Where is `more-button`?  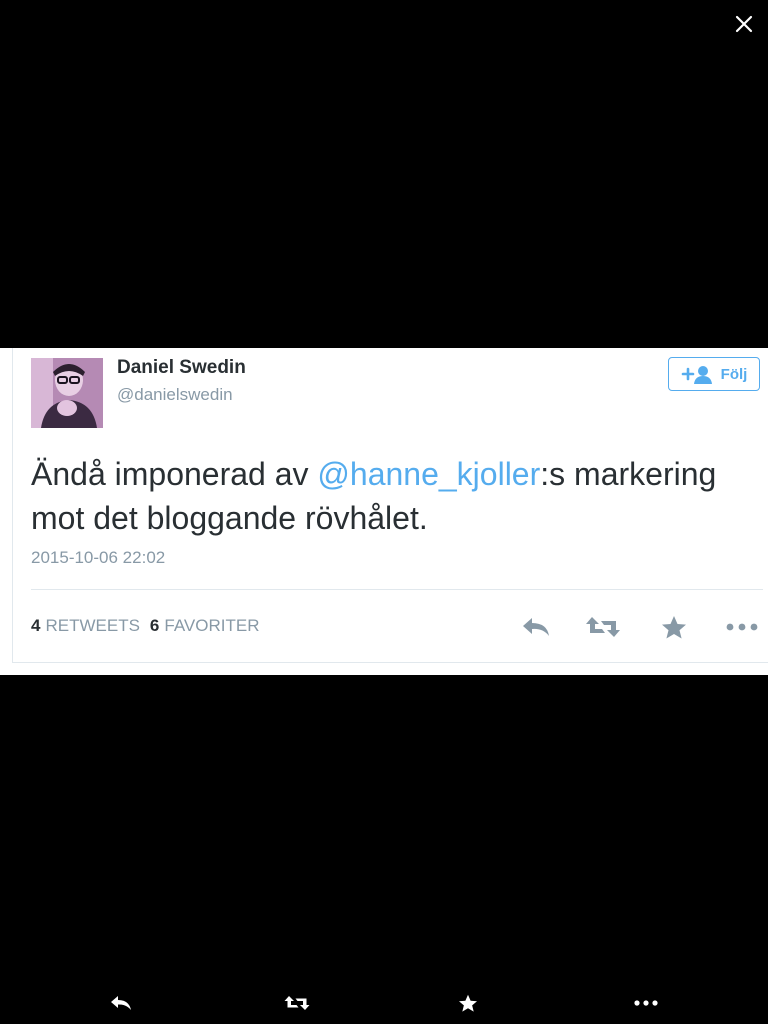 more-button is located at coordinates (742, 627).